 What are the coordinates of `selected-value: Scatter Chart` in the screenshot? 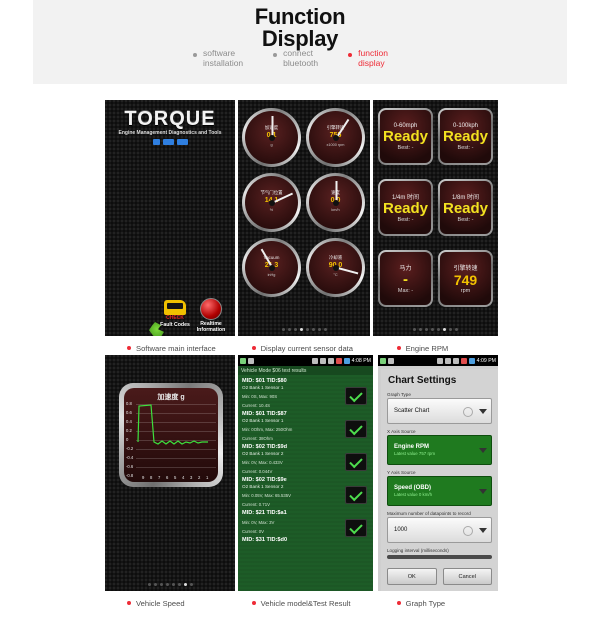 It's located at (412, 411).